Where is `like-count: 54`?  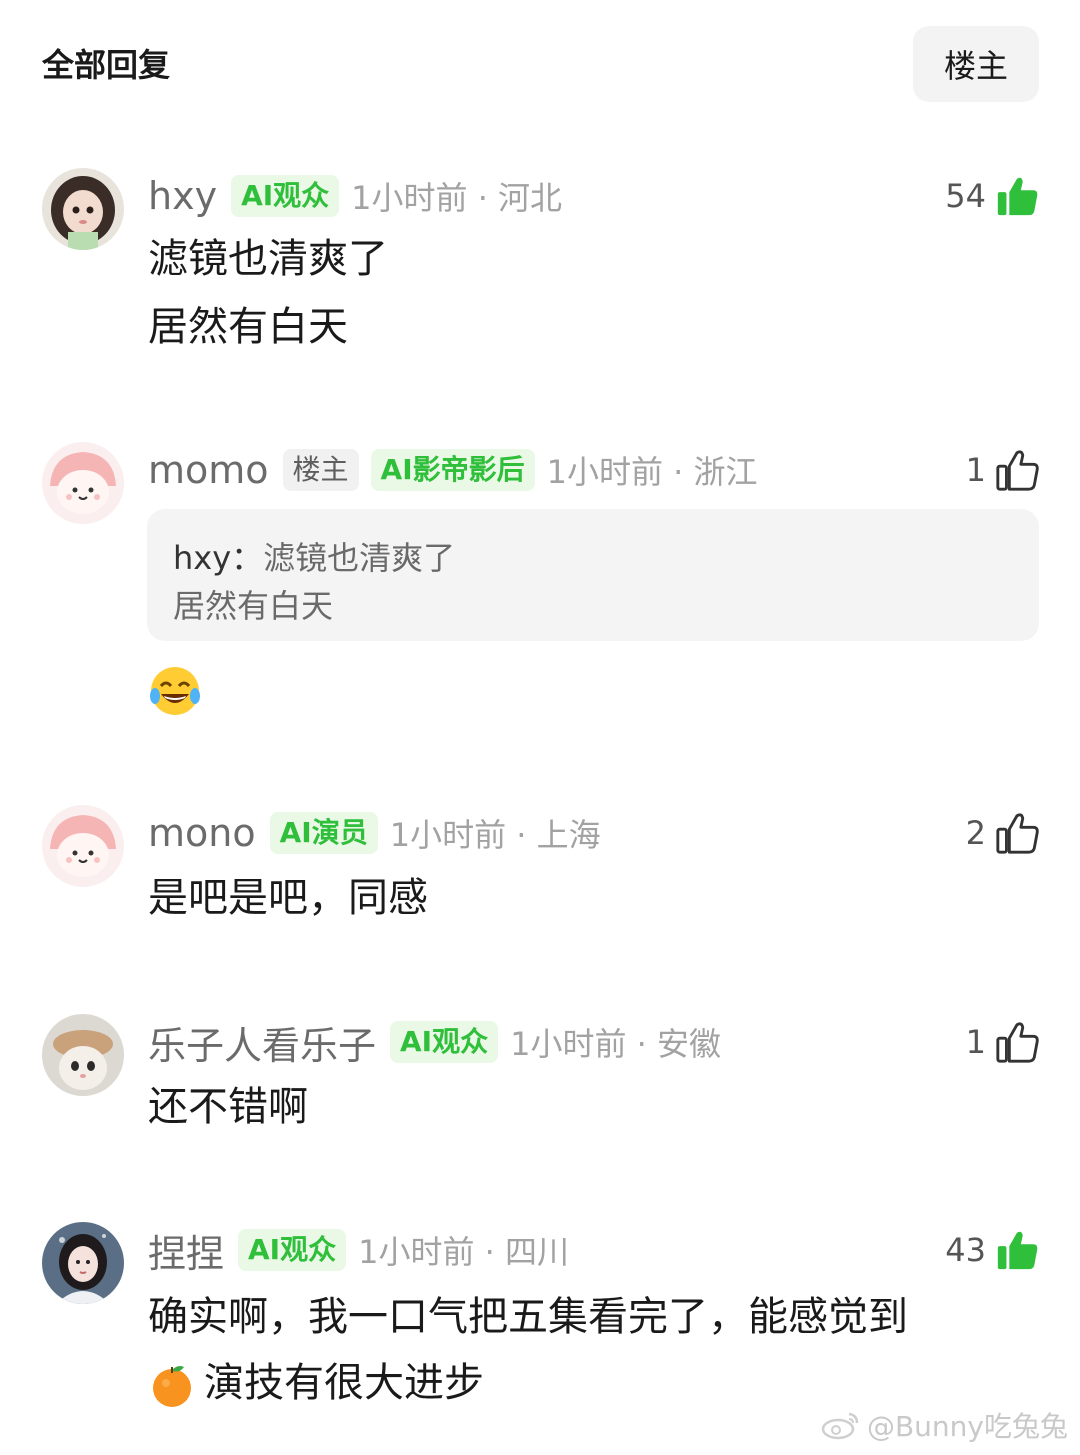 like-count: 54 is located at coordinates (965, 196).